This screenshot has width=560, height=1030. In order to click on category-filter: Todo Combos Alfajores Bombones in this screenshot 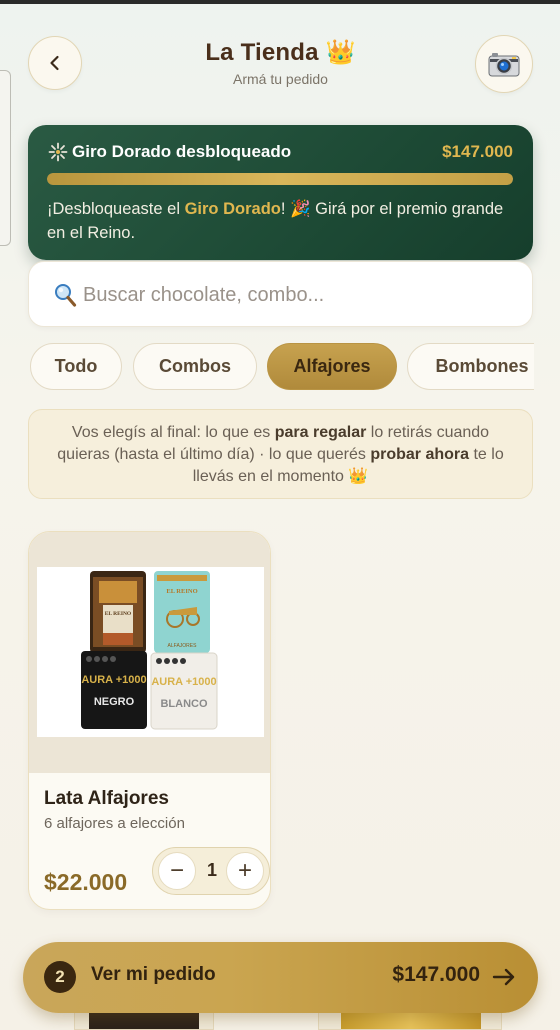, I will do `click(282, 367)`.